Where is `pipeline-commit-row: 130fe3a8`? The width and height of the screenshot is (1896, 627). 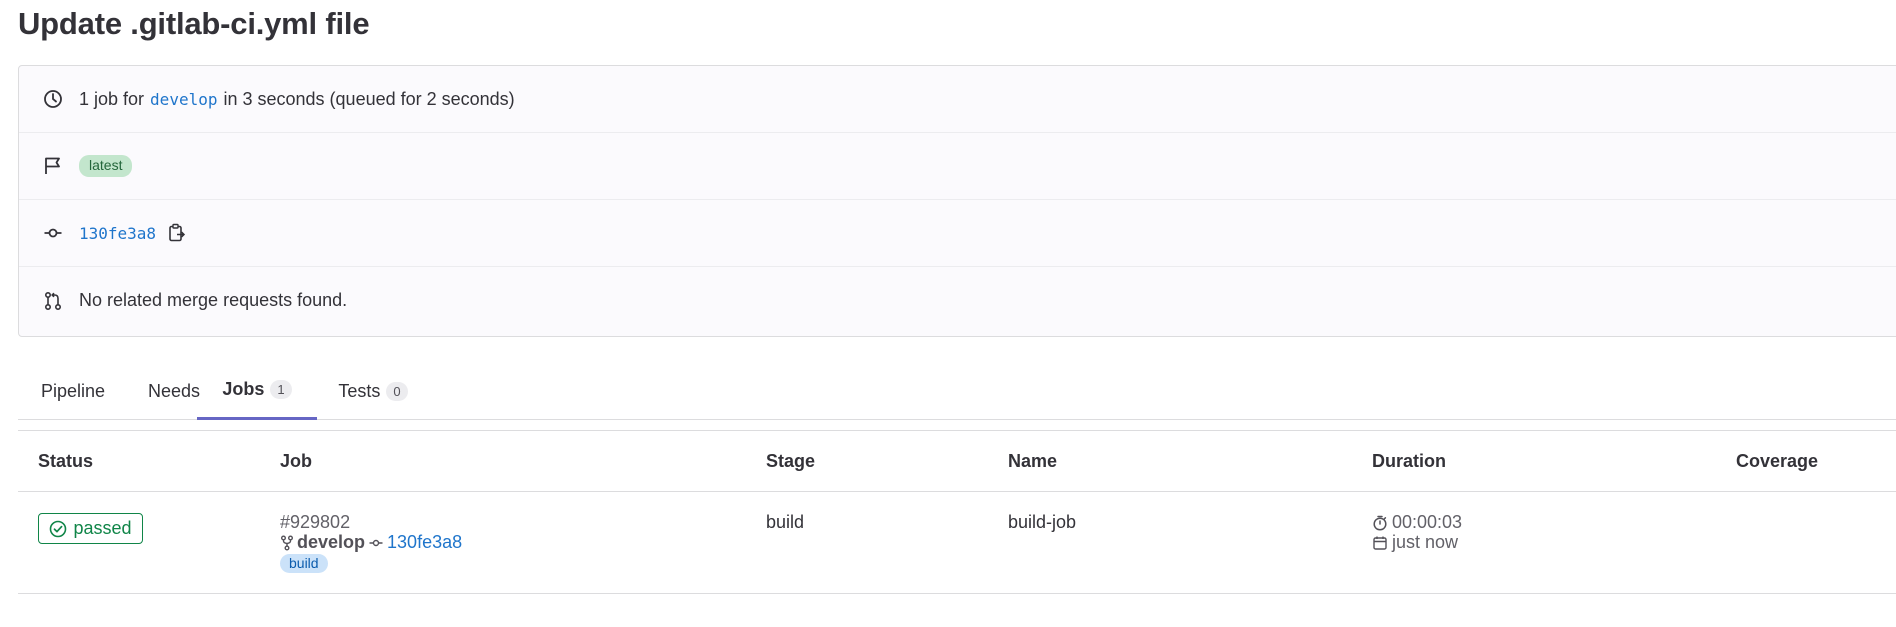
pipeline-commit-row: 130fe3a8 is located at coordinates (957, 233).